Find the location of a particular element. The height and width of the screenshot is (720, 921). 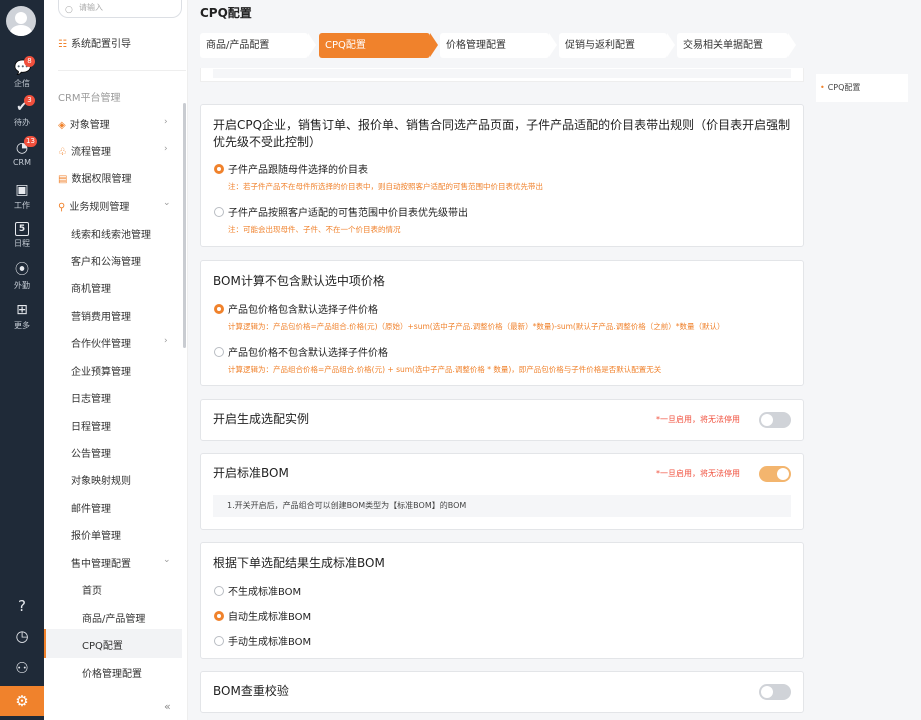

crm-badge: 13 is located at coordinates (30, 141).